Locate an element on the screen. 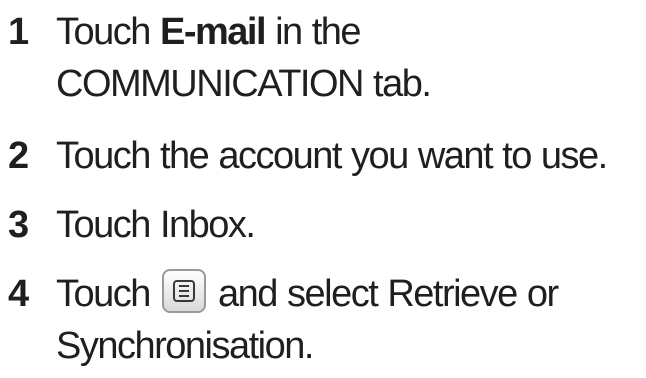  step-text: Touch the account you want to use. is located at coordinates (349, 156).